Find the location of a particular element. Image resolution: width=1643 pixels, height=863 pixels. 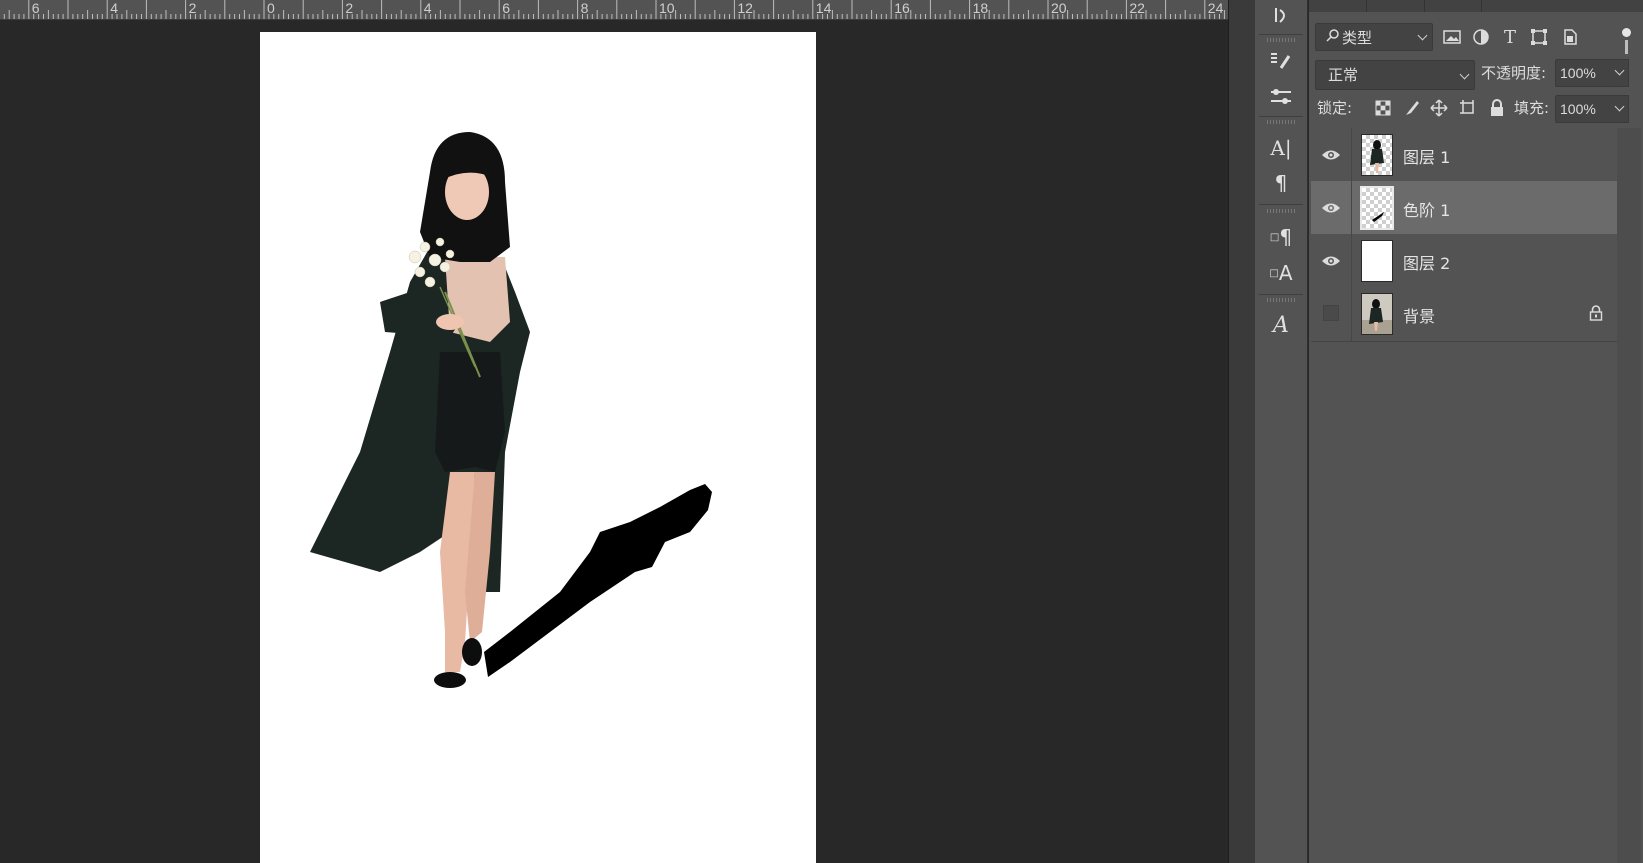

lock-label: 锁定: is located at coordinates (1335, 108).